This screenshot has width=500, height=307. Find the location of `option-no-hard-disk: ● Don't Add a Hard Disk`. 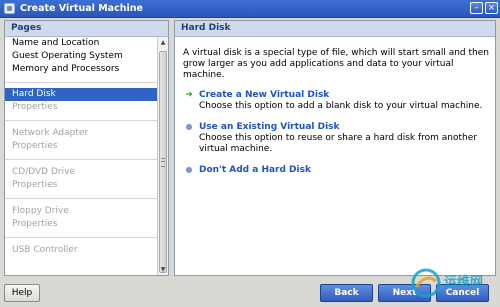

option-no-hard-disk: ● Don't Add a Hard Disk is located at coordinates (336, 170).